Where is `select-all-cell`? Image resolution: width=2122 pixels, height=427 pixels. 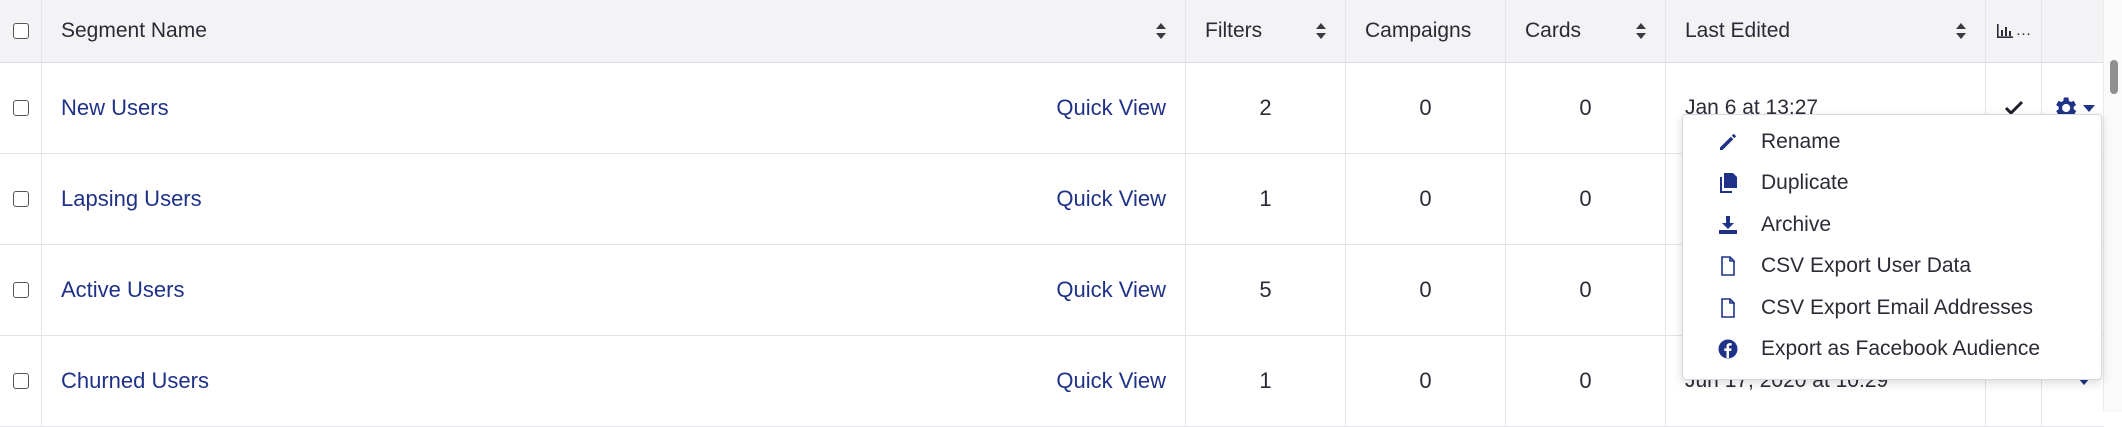
select-all-cell is located at coordinates (21, 31).